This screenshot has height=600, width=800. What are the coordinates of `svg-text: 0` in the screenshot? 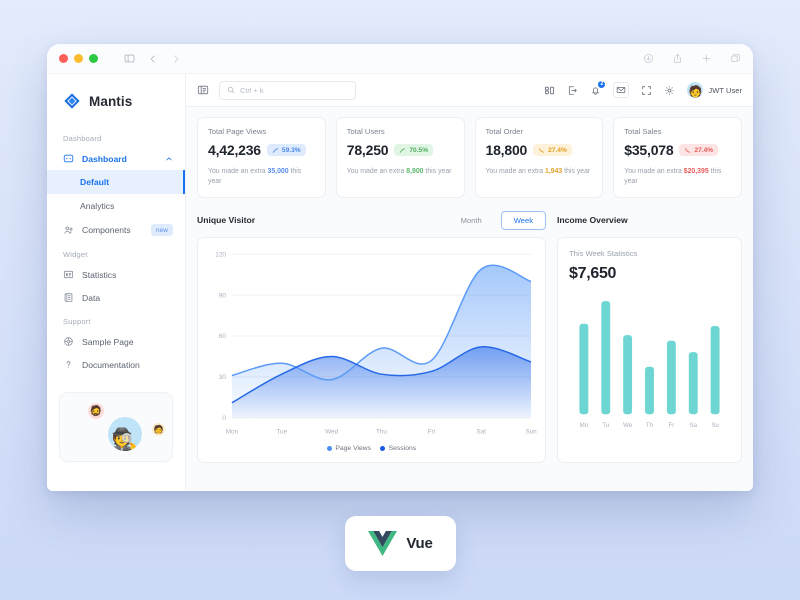 It's located at (224, 418).